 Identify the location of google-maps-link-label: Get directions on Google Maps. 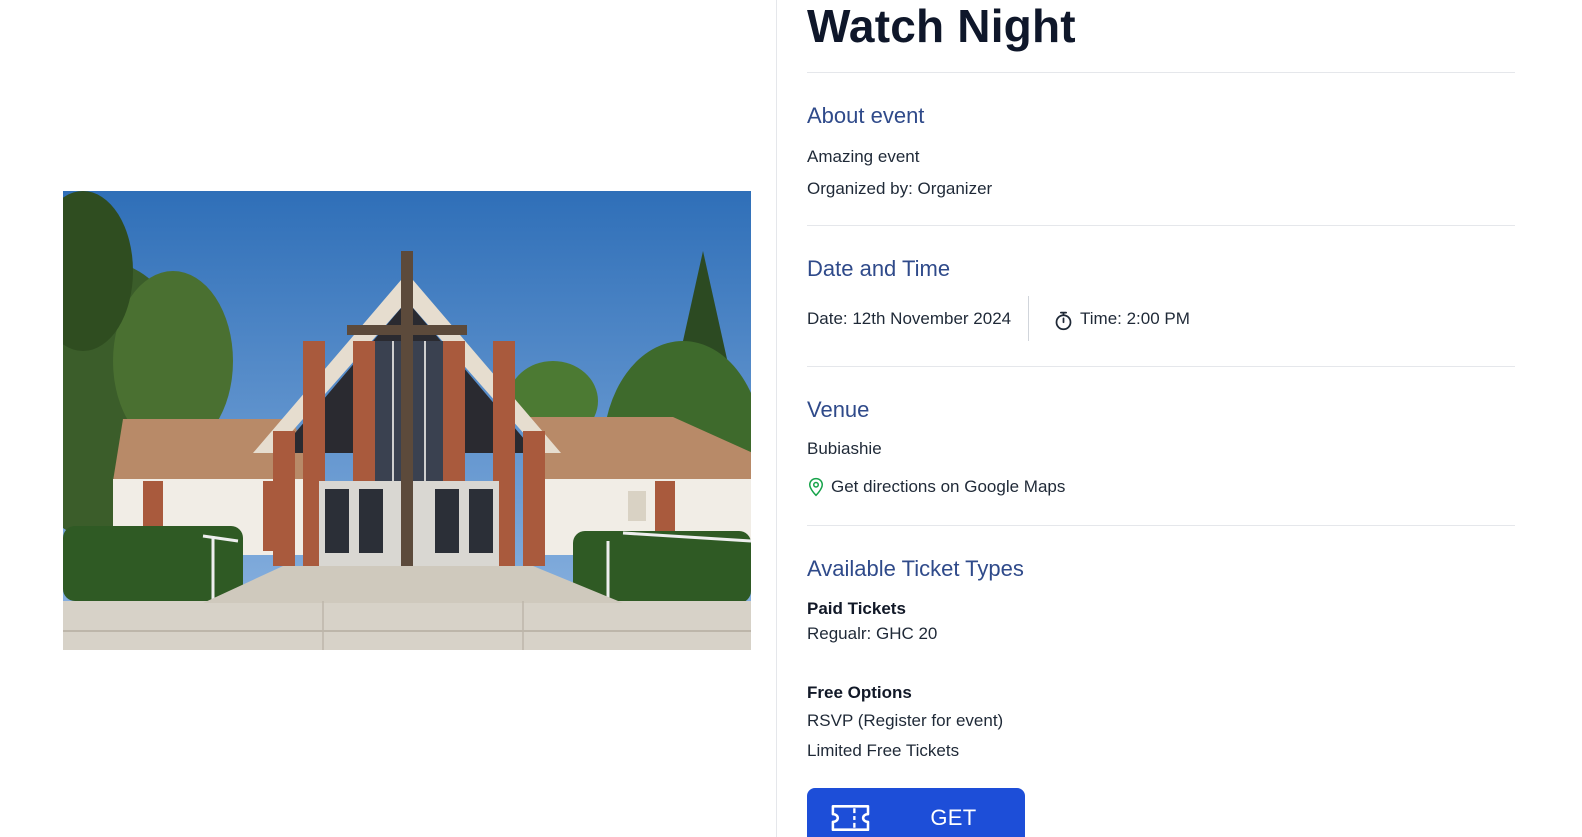
(948, 486).